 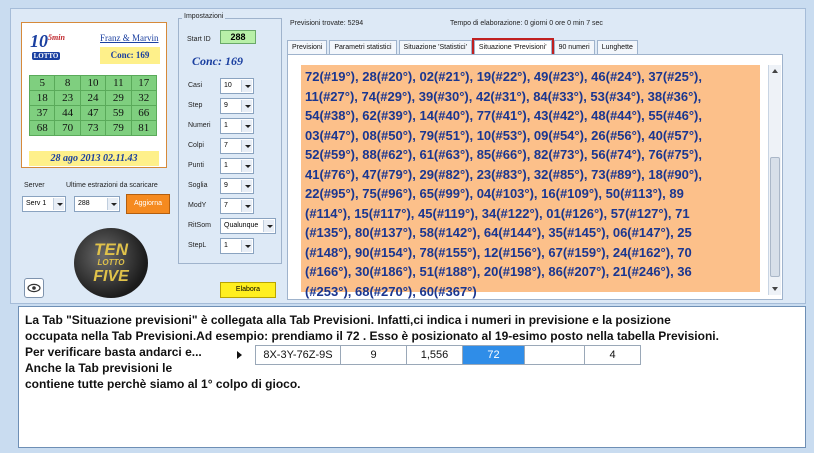 I want to click on setting-label-numeri: Numeri, so click(x=199, y=125).